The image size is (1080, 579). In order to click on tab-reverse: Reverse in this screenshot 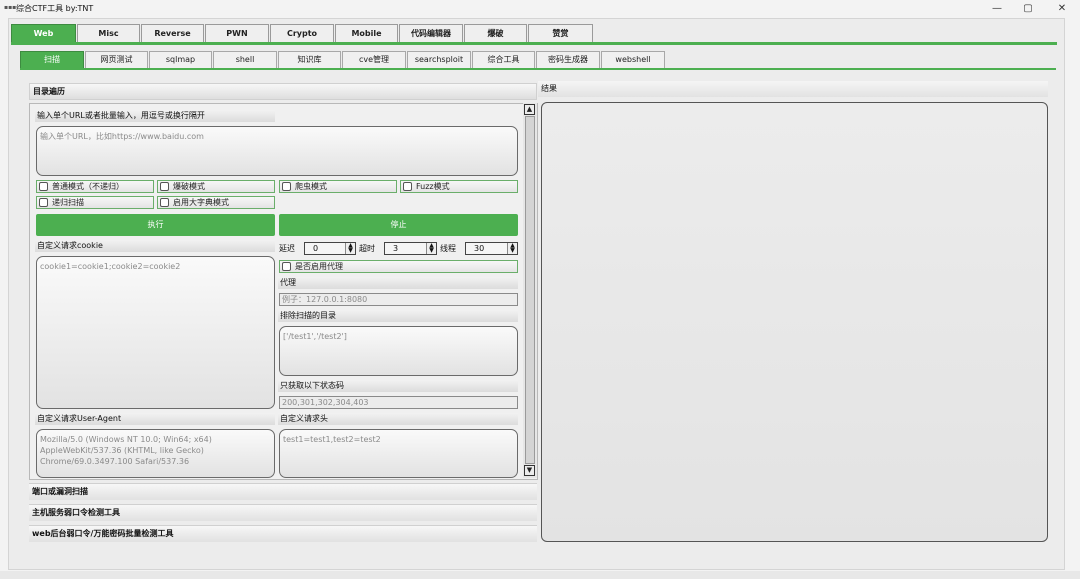, I will do `click(172, 33)`.